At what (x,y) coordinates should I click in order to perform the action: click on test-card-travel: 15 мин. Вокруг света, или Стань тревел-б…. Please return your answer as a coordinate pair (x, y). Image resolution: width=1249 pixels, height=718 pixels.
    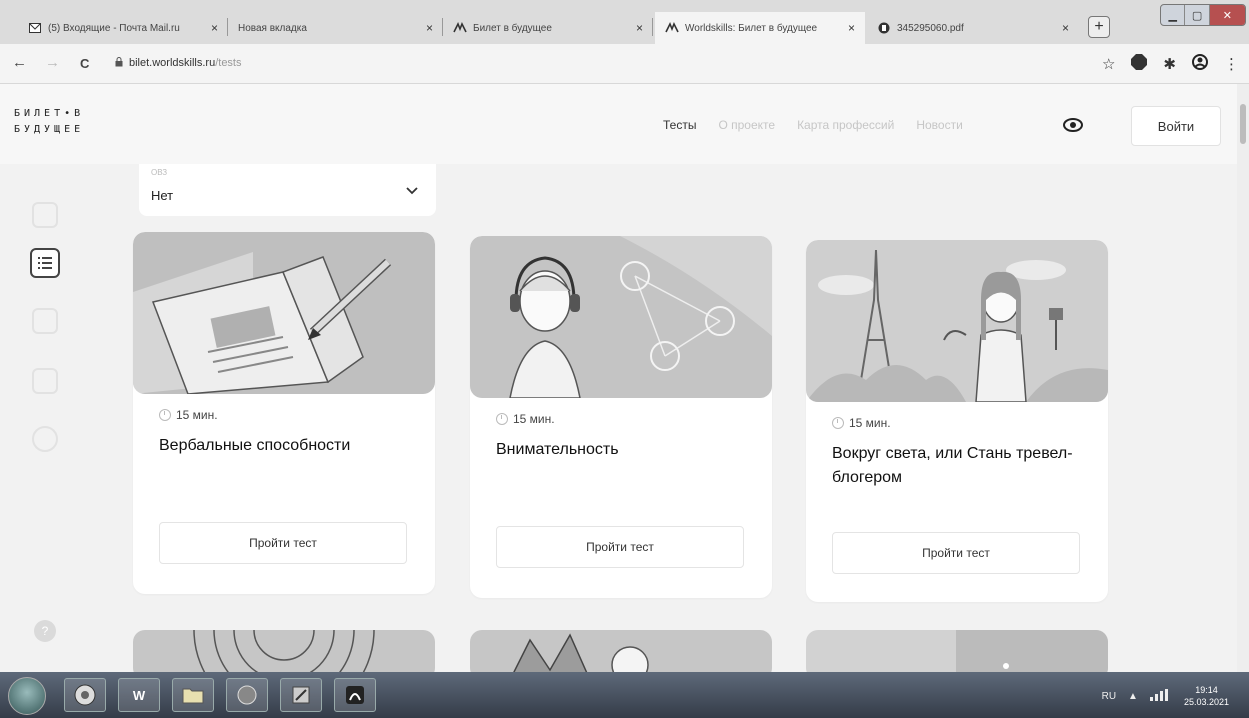
    Looking at the image, I should click on (957, 421).